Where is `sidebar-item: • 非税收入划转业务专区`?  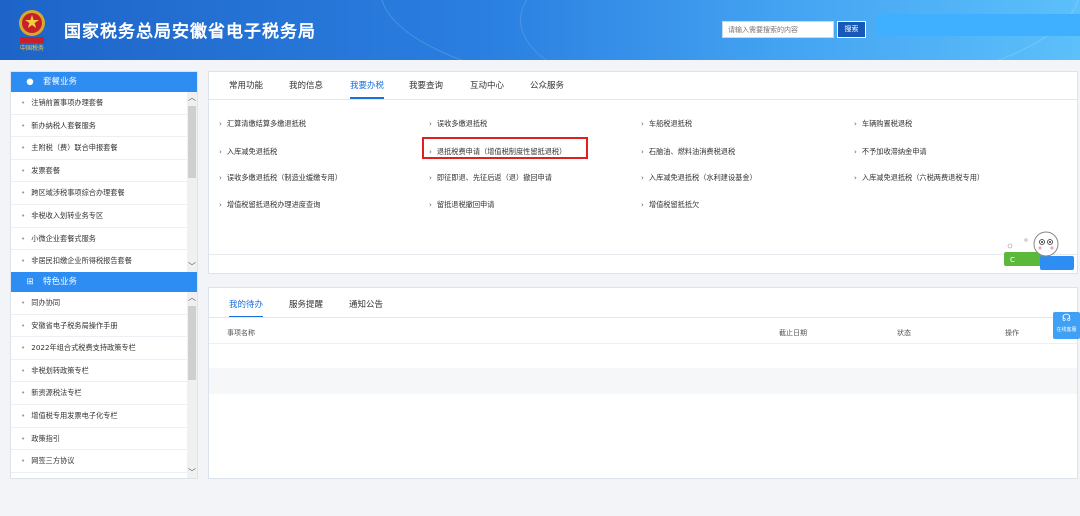 sidebar-item: • 非税收入划转业务专区 is located at coordinates (99, 216).